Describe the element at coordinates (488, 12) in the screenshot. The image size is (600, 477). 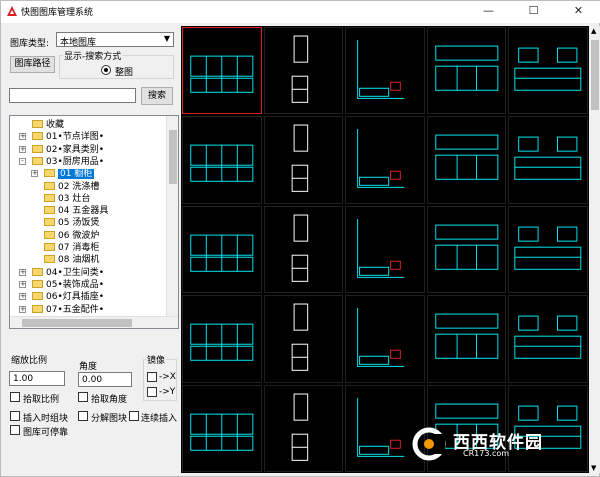
I see `minimize-button: —` at that location.